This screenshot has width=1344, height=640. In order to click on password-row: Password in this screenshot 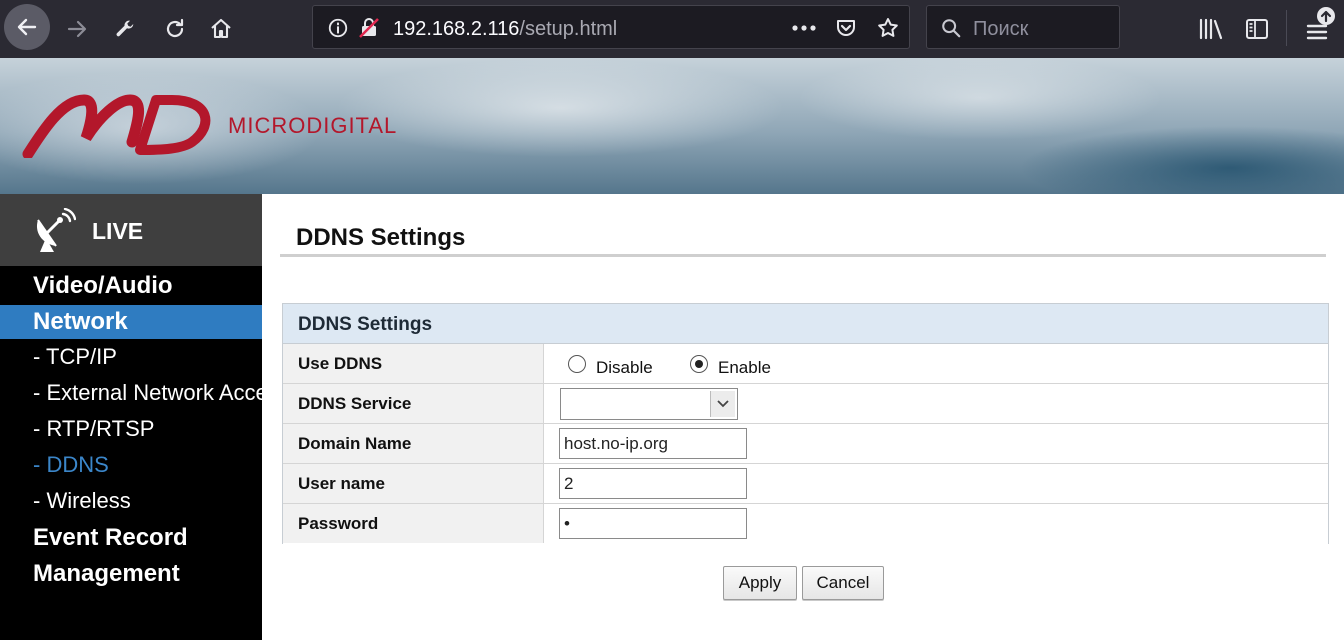, I will do `click(805, 524)`.